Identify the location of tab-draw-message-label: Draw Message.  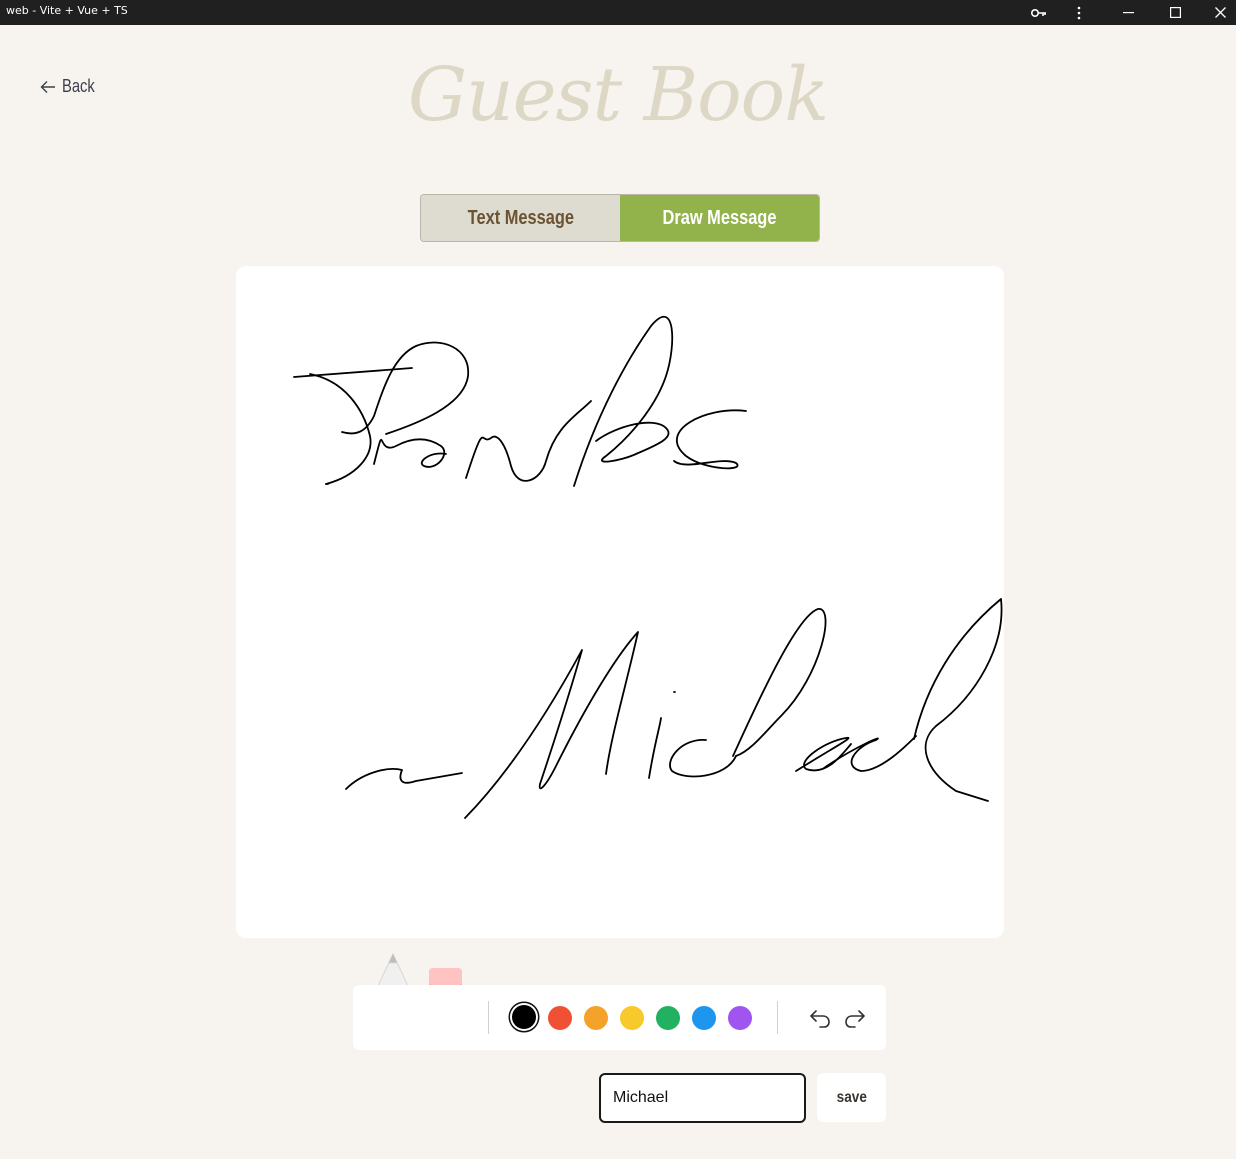
(719, 217).